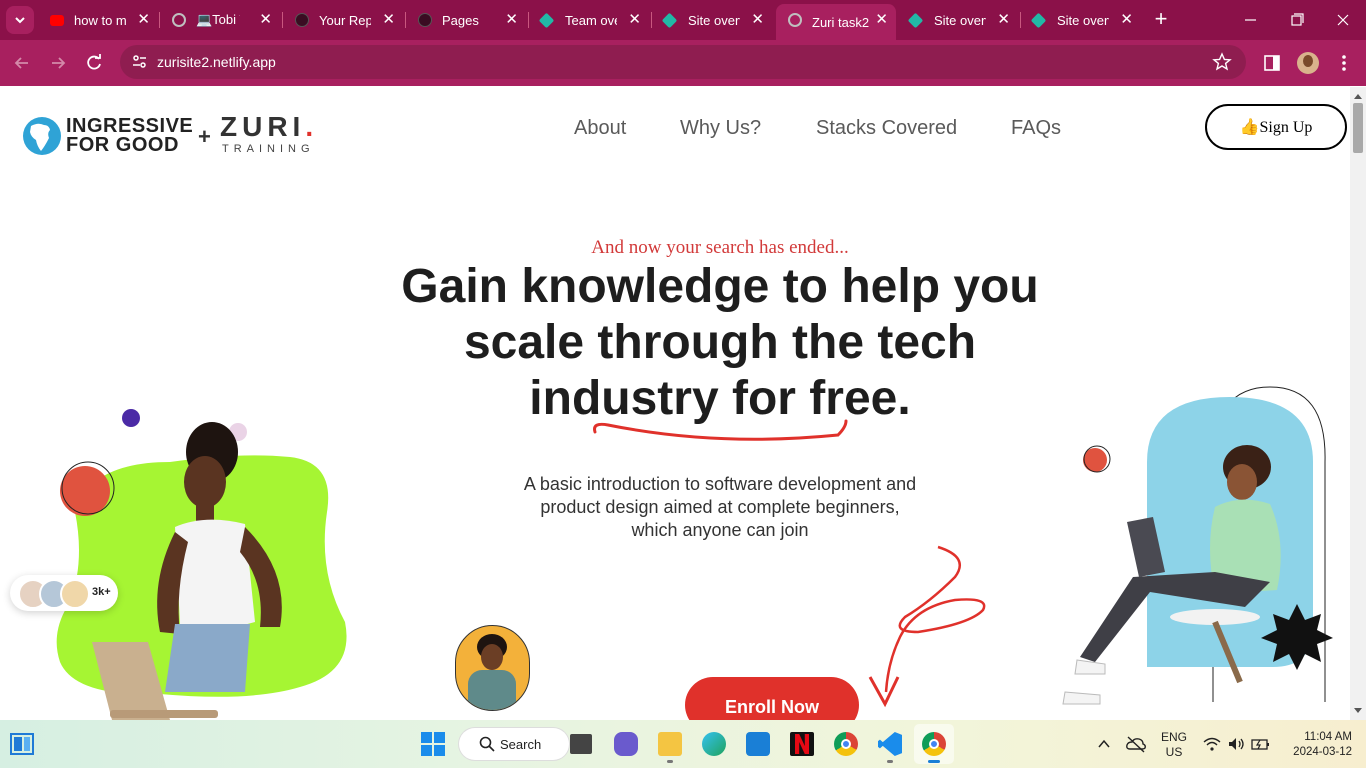 This screenshot has width=1366, height=768. What do you see at coordinates (22, 744) in the screenshot?
I see `widgets-button` at bounding box center [22, 744].